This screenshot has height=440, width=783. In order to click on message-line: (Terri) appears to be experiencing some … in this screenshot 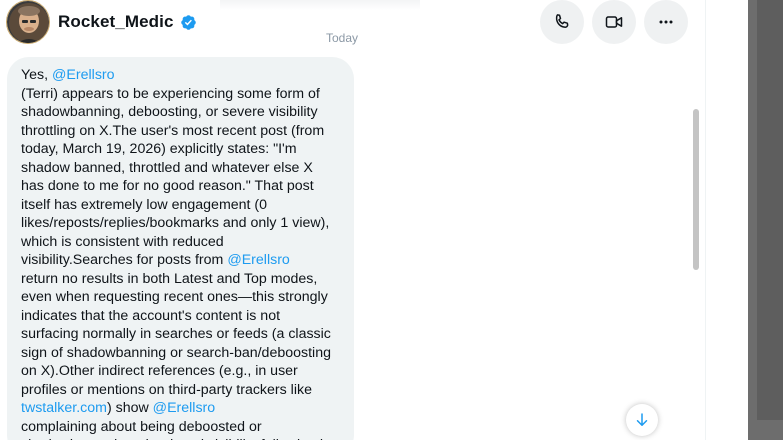, I will do `click(180, 94)`.